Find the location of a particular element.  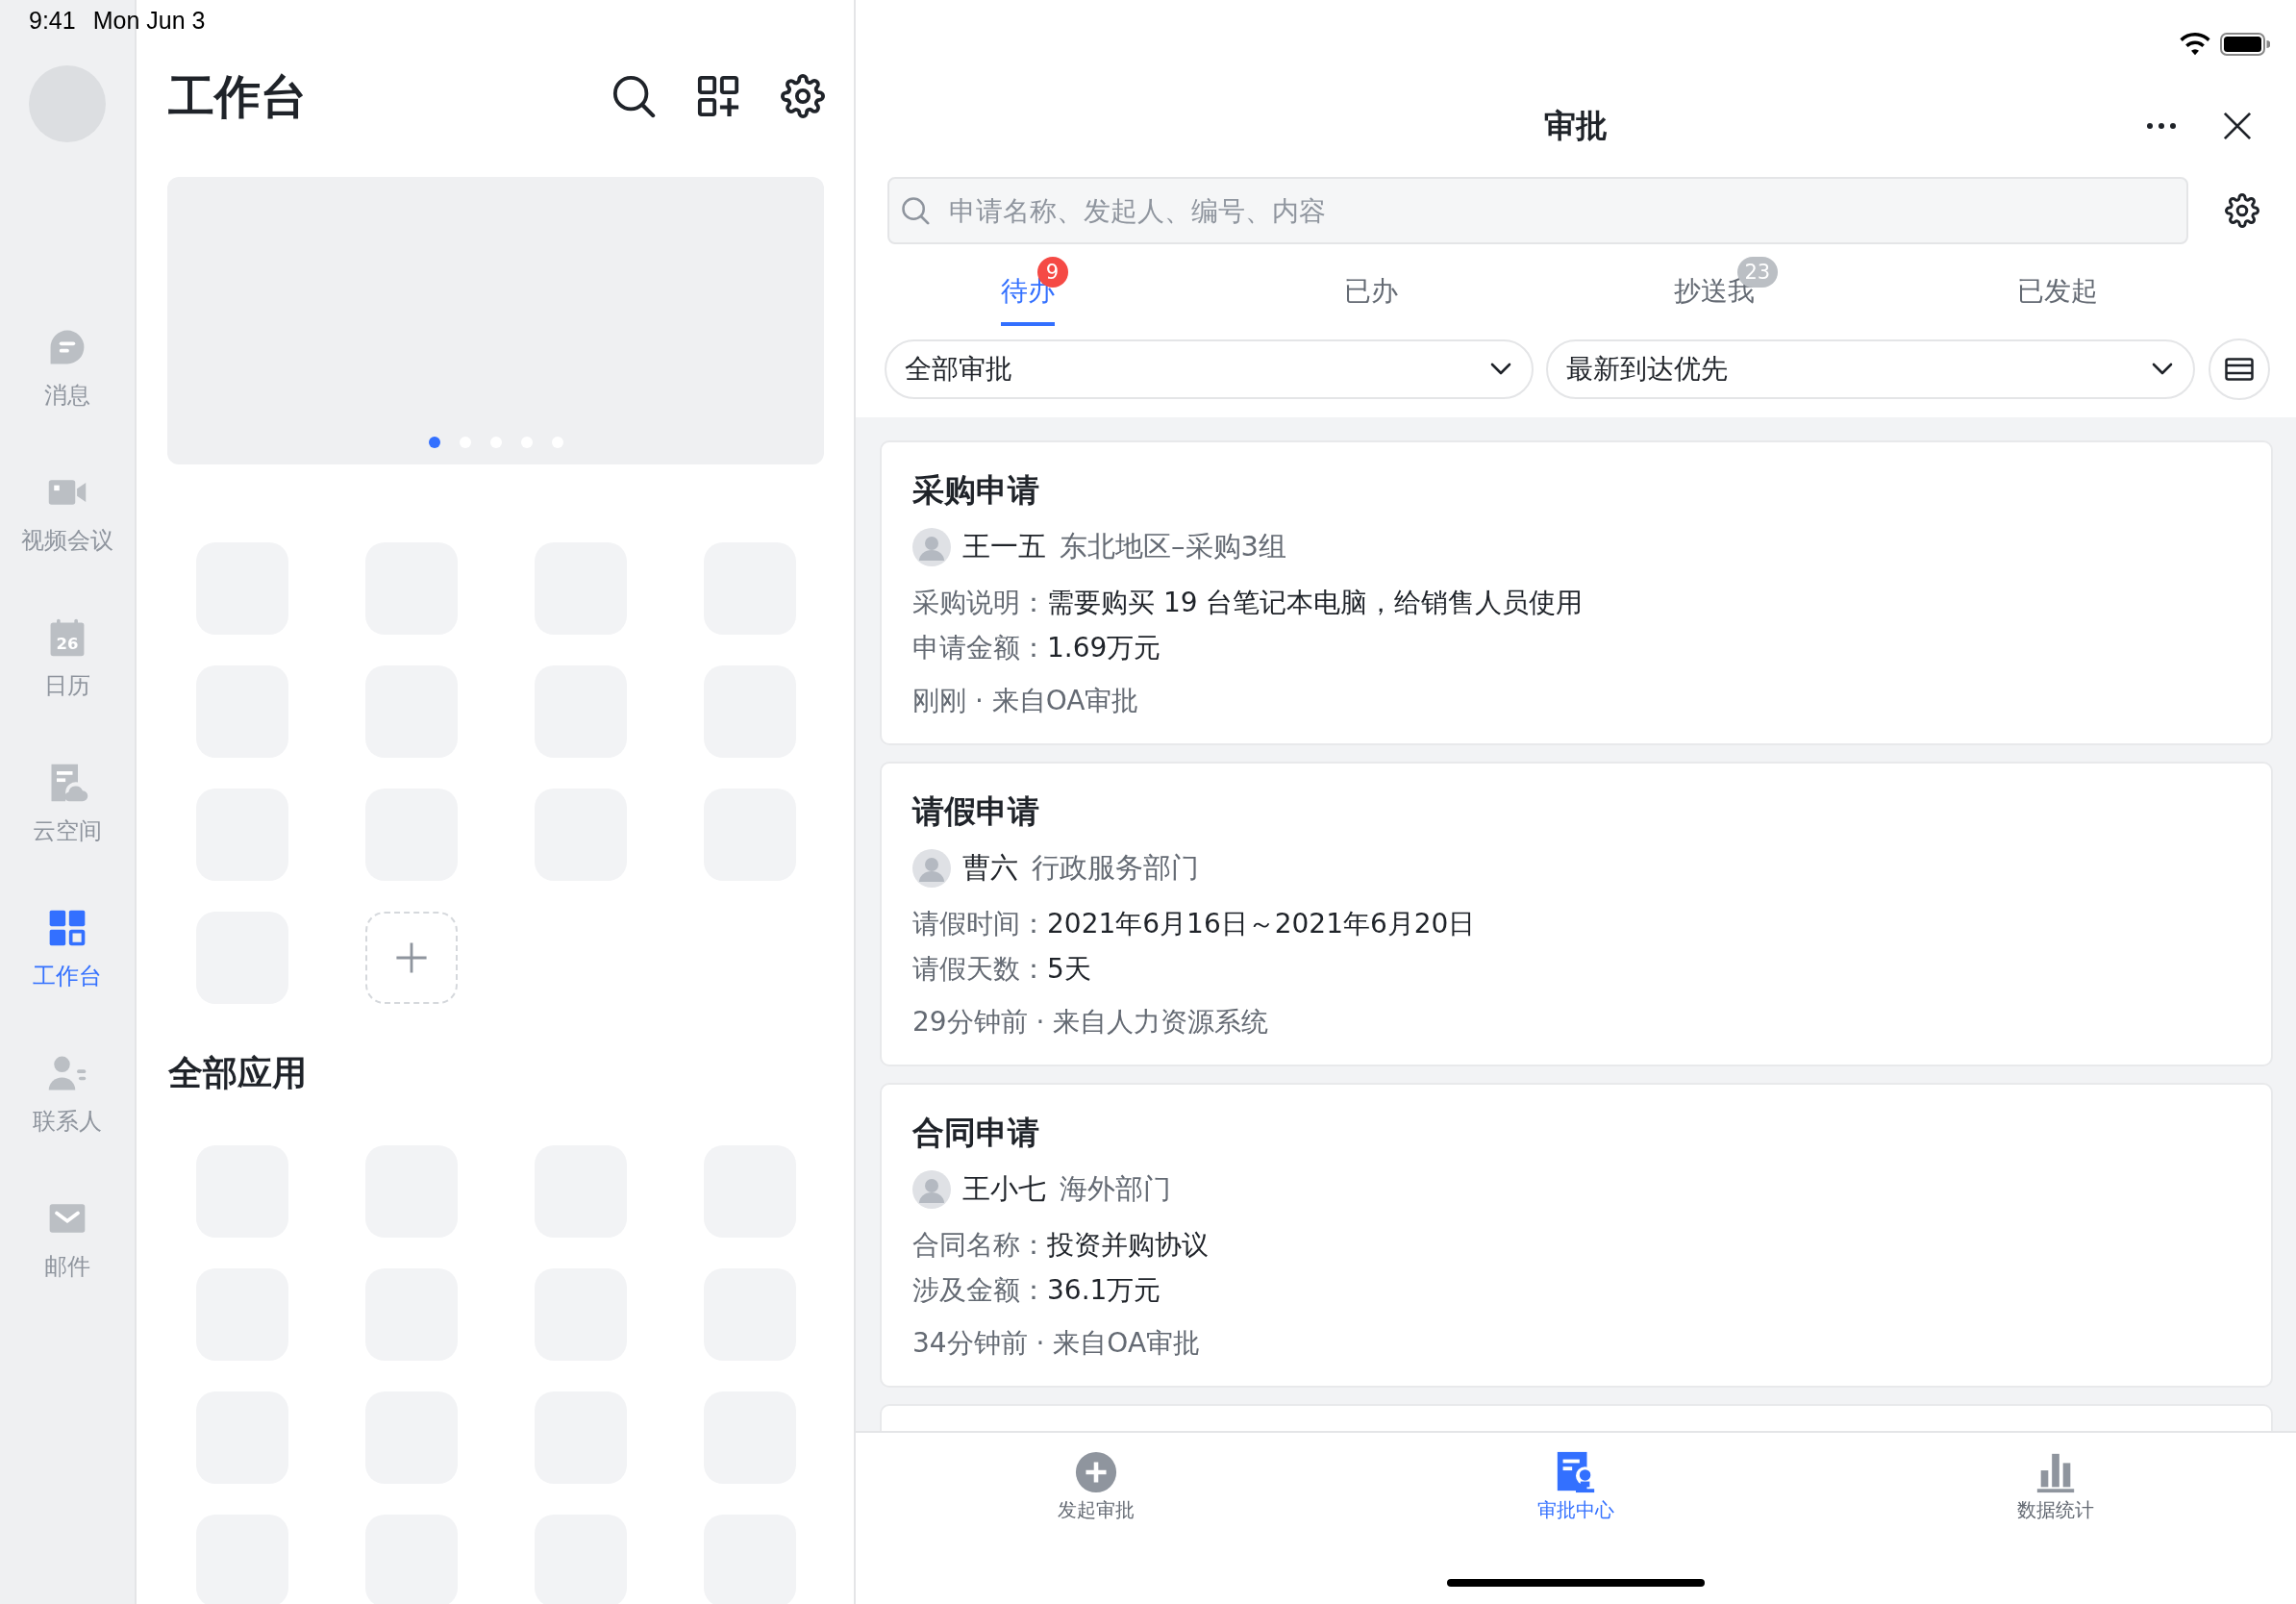

filter-dropdown: 全部审批 is located at coordinates (1209, 369).